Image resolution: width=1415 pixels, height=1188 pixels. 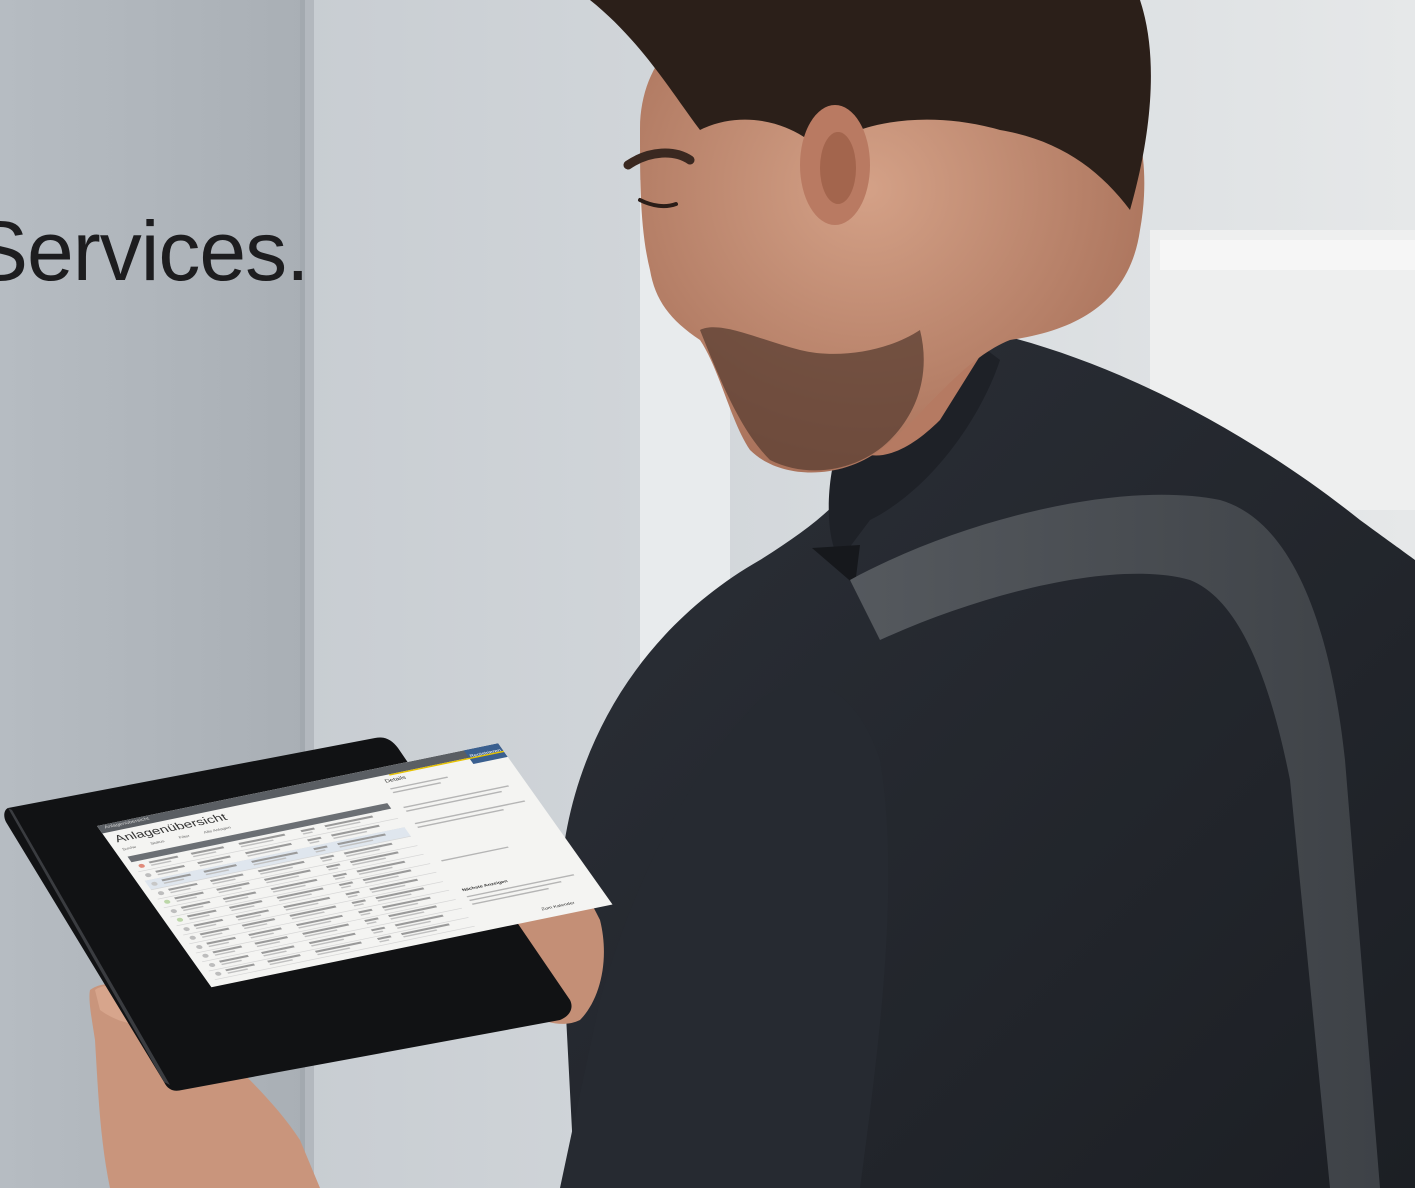 I want to click on calendar-link: Zum Kalender, so click(x=559, y=906).